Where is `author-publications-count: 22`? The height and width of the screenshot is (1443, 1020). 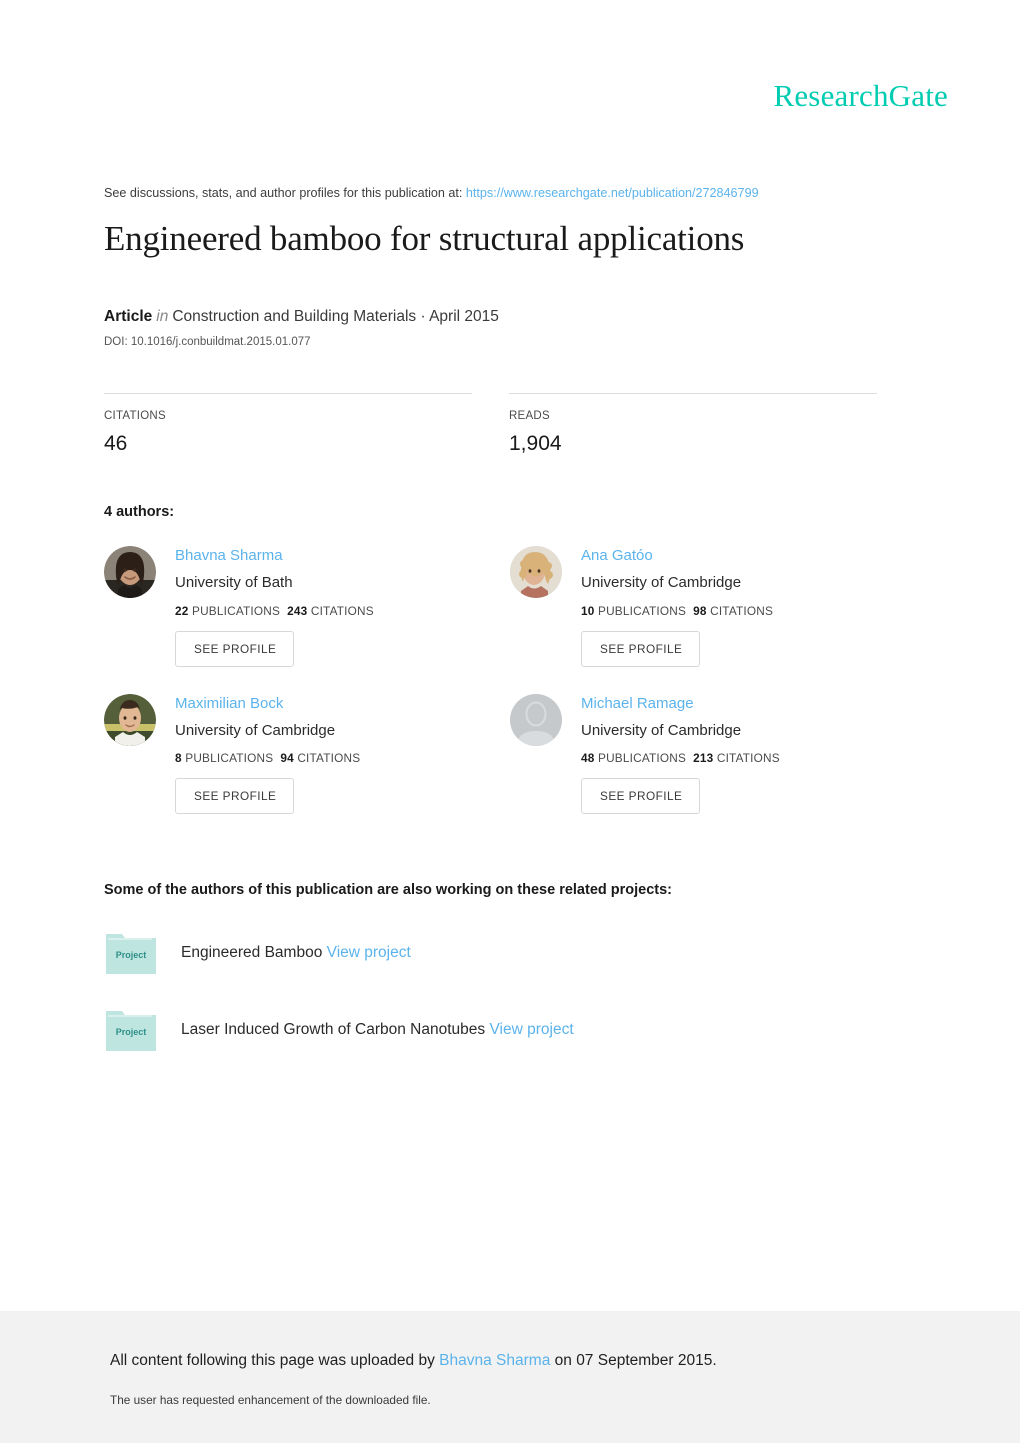
author-publications-count: 22 is located at coordinates (182, 610).